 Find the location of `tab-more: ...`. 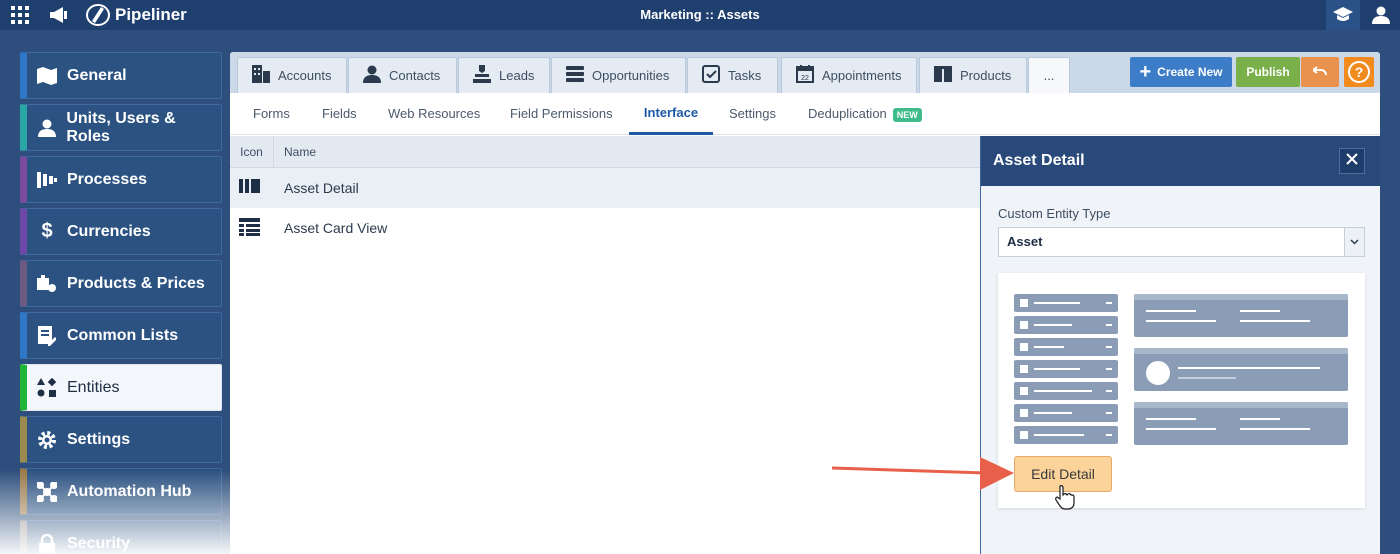

tab-more: ... is located at coordinates (1049, 75).